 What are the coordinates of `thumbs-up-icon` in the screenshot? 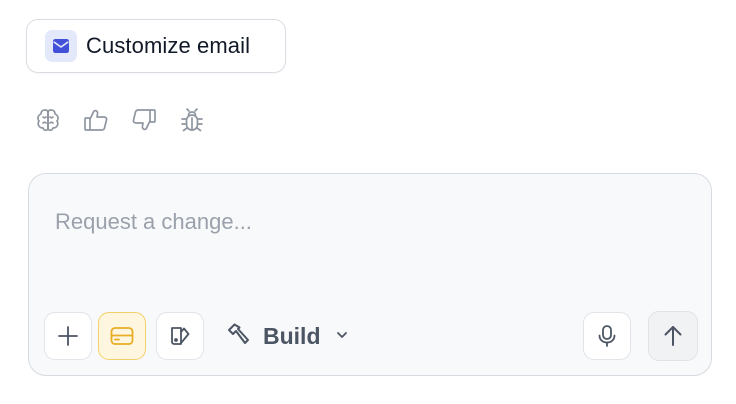 It's located at (96, 120).